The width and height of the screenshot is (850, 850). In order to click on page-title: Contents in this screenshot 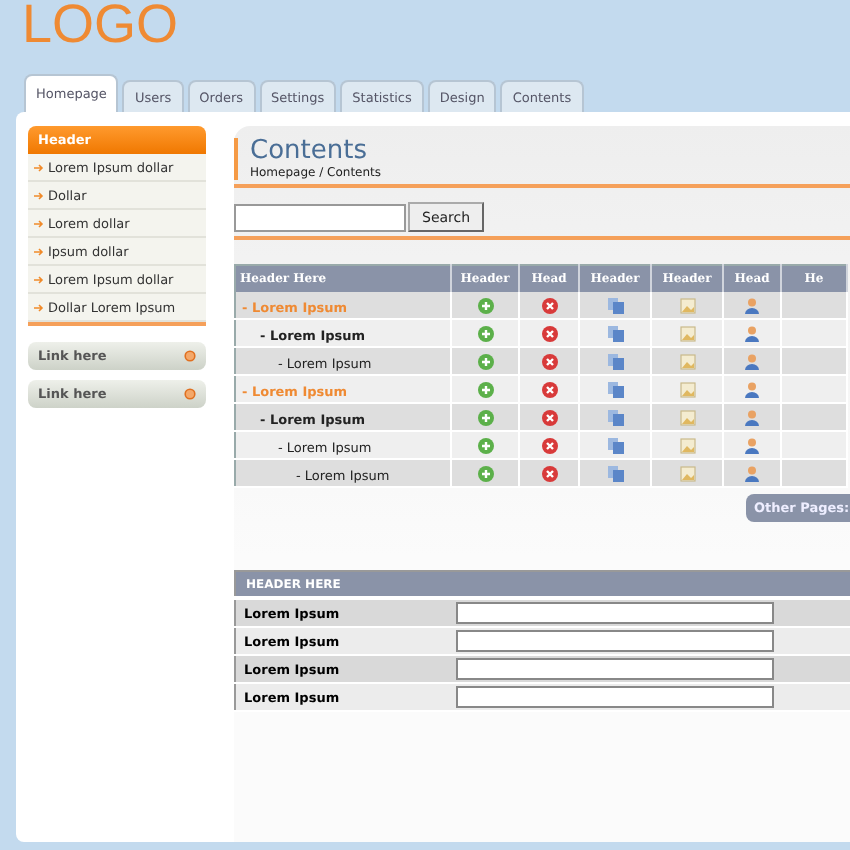, I will do `click(309, 152)`.